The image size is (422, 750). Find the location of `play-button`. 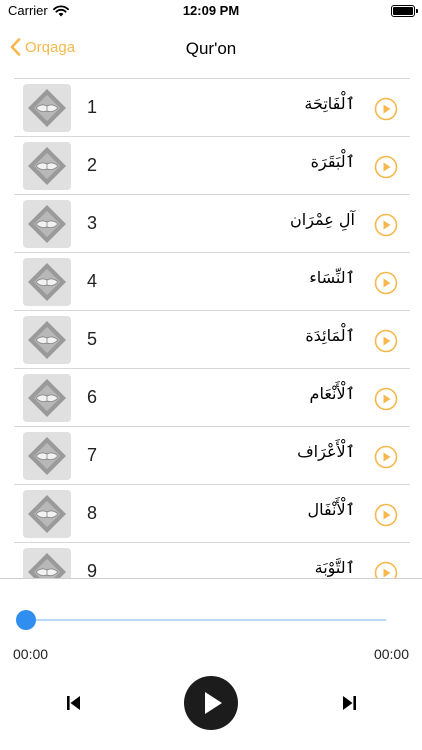

play-button is located at coordinates (211, 703).